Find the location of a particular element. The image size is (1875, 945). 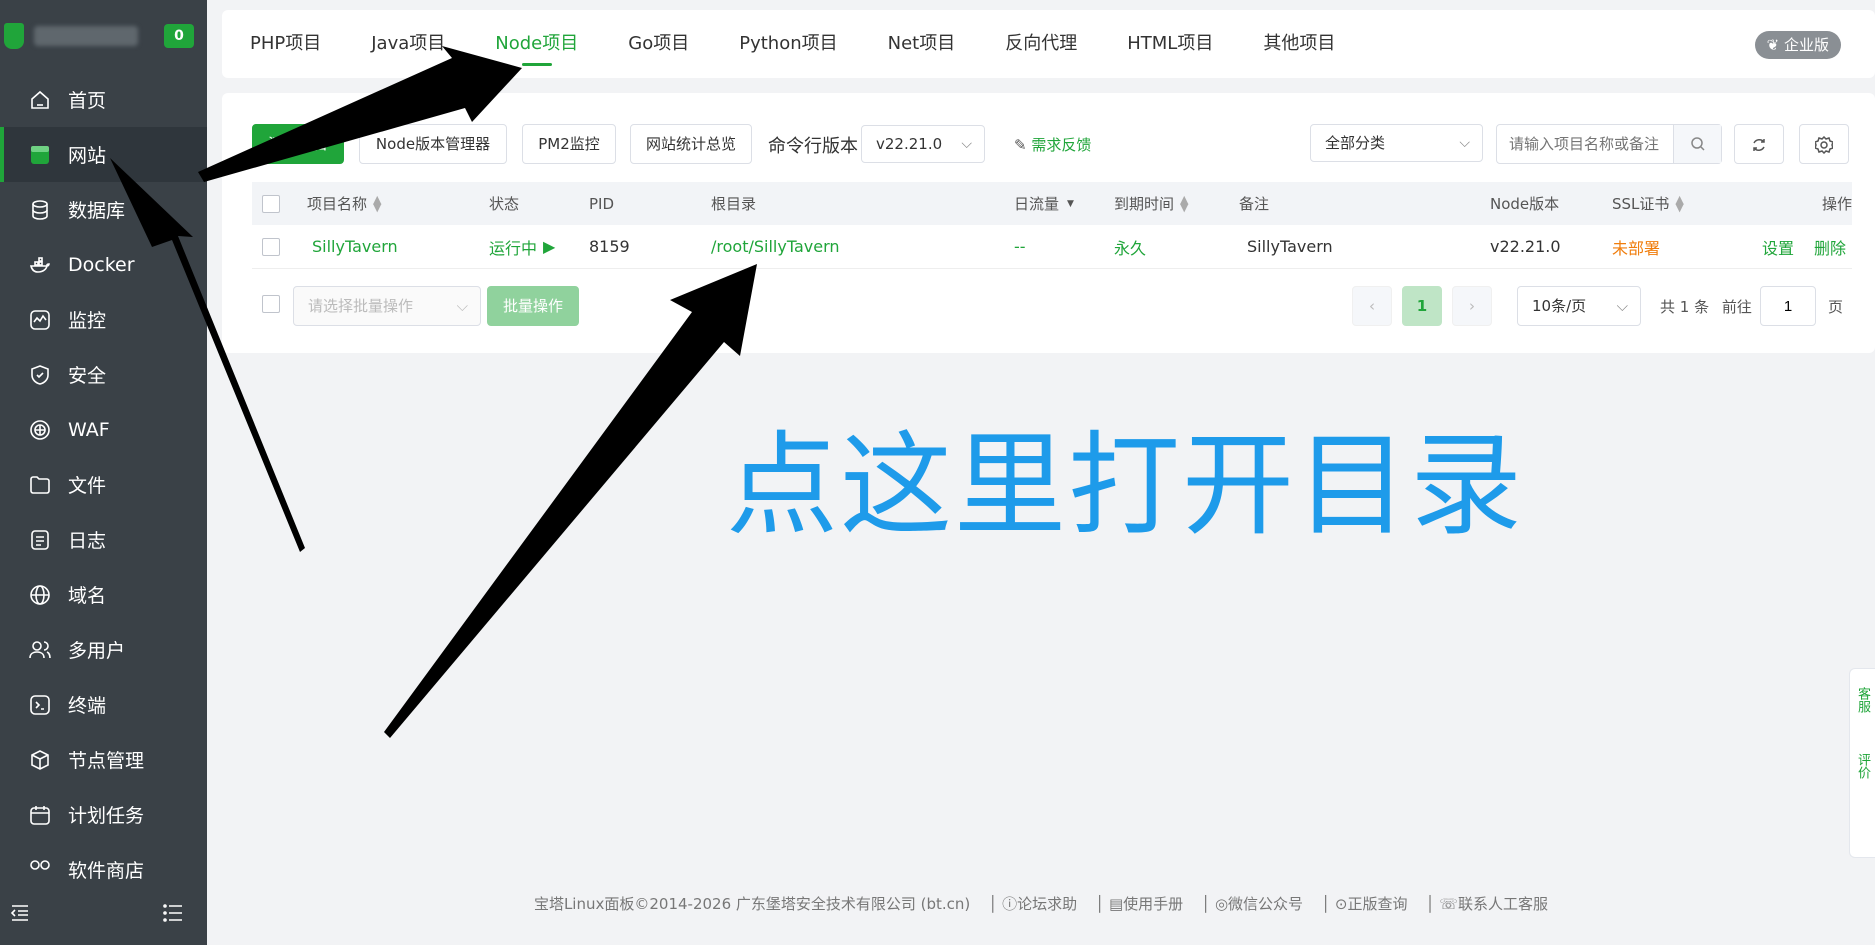

menu-list-icon is located at coordinates (173, 915).